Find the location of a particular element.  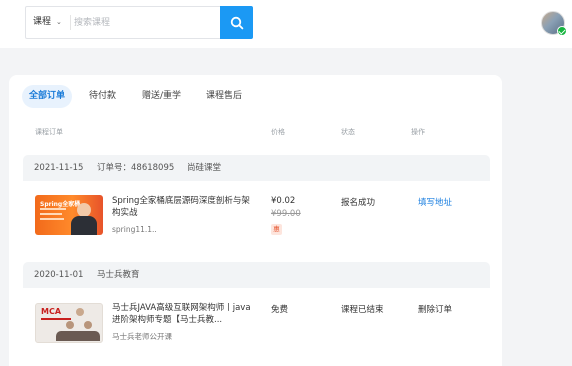

course-thumbnail: Spring全家桶 is located at coordinates (69, 215).